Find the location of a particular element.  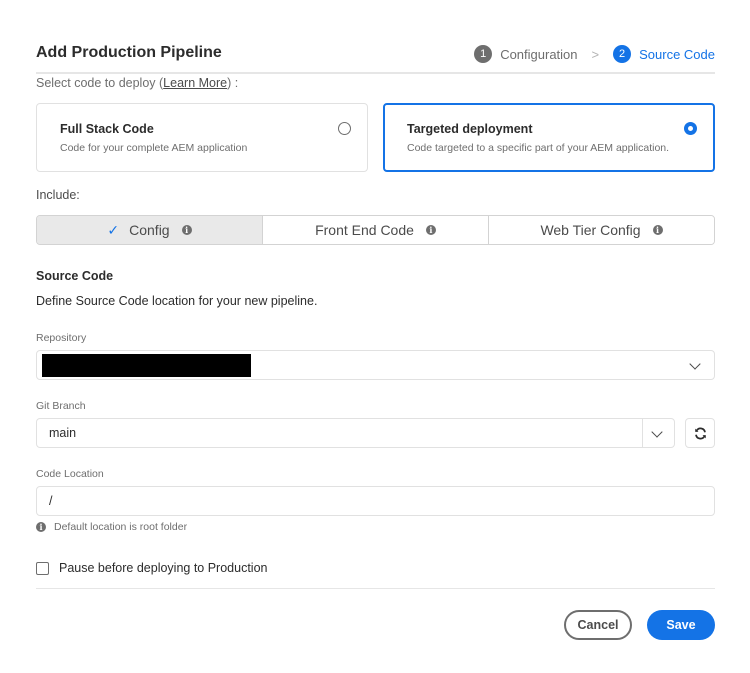

deploy-prompt: Select code to deploy (Learn More) : is located at coordinates (137, 83).